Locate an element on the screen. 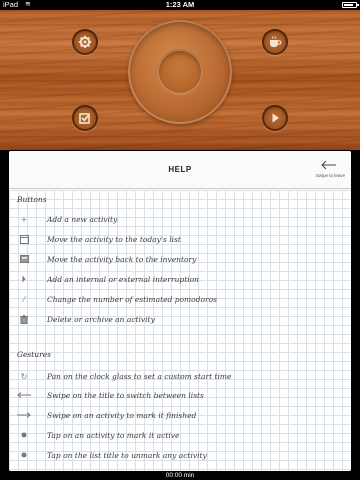  clock-center is located at coordinates (180, 72).